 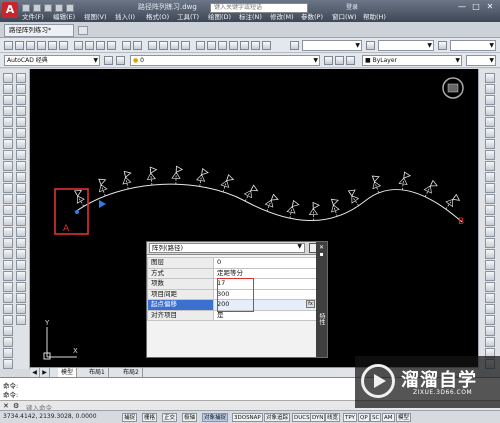 What do you see at coordinates (376, 417) in the screenshot?
I see `sc-toggle: SC` at bounding box center [376, 417].